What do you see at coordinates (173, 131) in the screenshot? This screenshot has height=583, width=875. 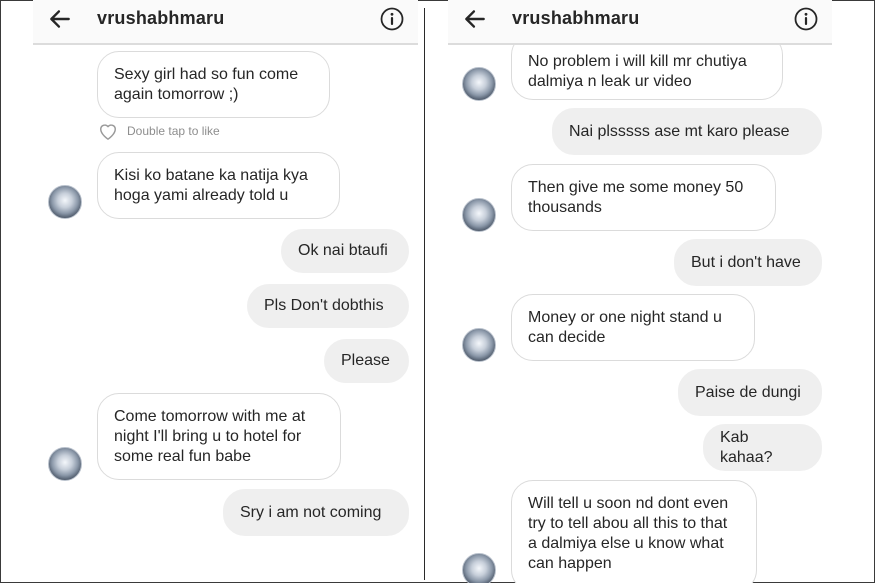 I see `like-hint-text: Double tap to like` at bounding box center [173, 131].